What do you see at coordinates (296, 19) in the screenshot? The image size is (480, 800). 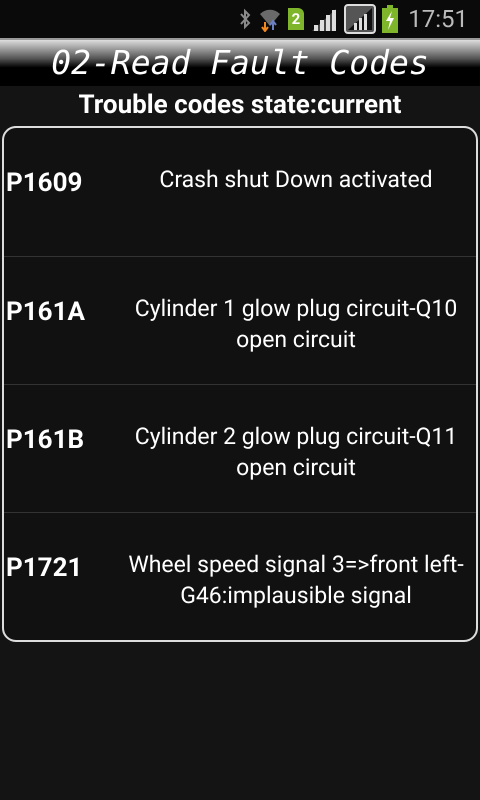 I see `sim-card-badge: 2` at bounding box center [296, 19].